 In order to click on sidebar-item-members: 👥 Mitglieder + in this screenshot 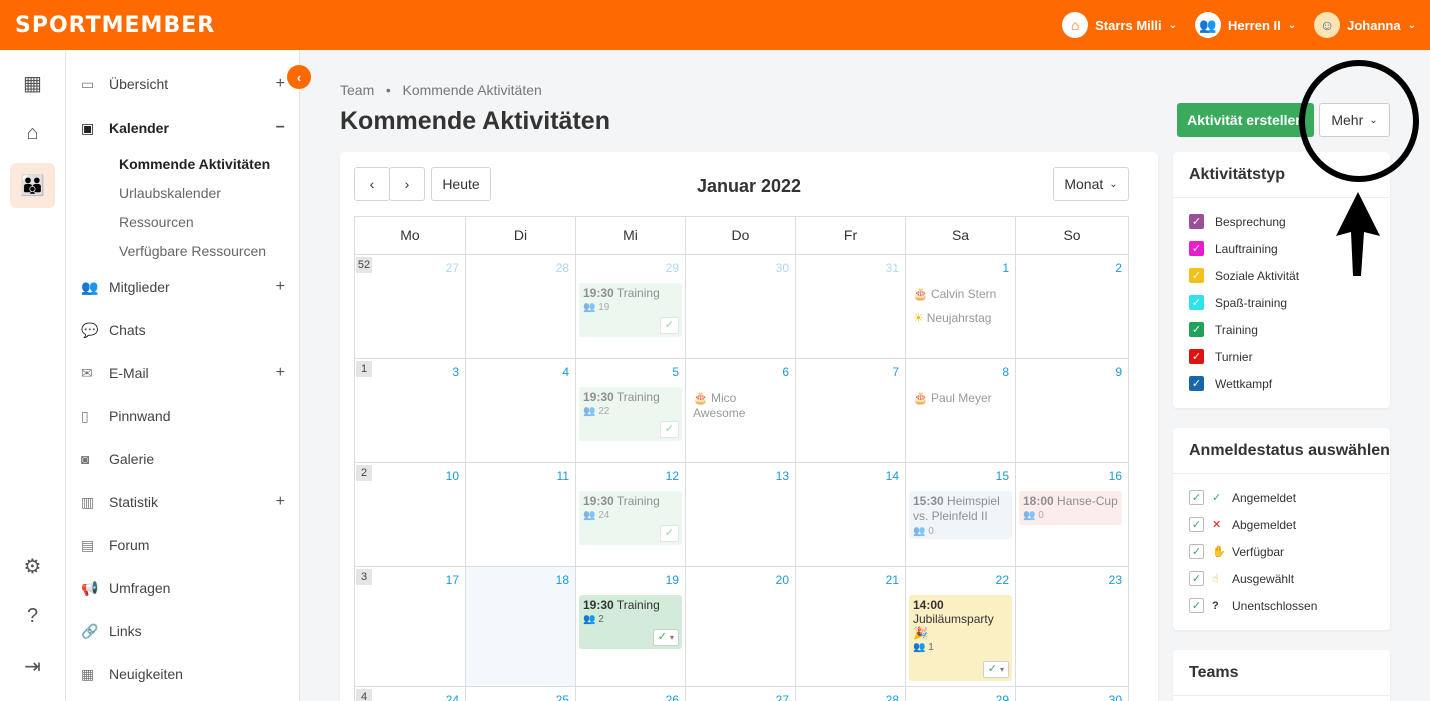, I will do `click(186, 287)`.